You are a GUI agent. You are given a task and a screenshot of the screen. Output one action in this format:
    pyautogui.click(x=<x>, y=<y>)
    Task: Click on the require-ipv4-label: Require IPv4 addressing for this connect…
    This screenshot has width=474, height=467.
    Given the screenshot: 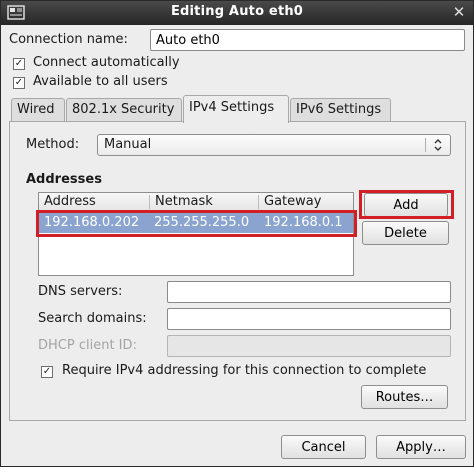 What is the action you would take?
    pyautogui.click(x=244, y=370)
    